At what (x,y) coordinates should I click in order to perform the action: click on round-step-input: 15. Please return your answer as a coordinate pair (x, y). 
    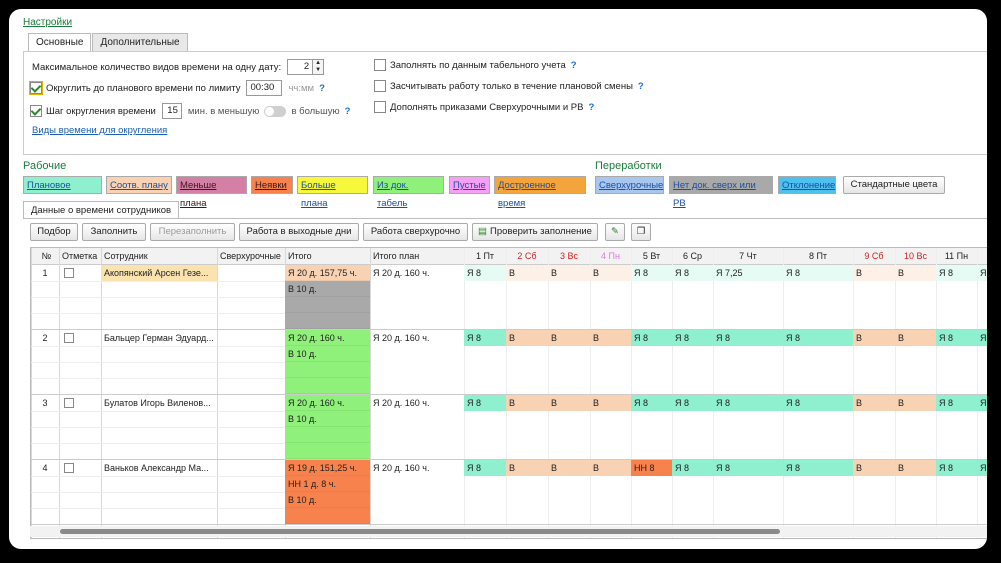
    Looking at the image, I should click on (171, 111).